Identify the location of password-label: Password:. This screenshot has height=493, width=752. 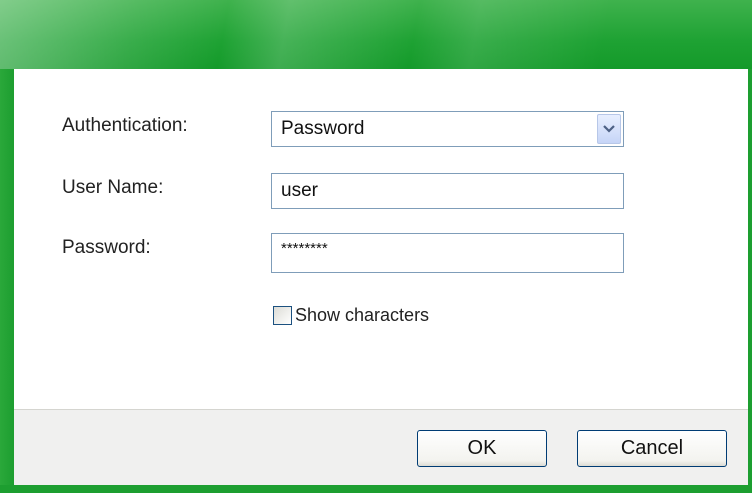
(106, 247).